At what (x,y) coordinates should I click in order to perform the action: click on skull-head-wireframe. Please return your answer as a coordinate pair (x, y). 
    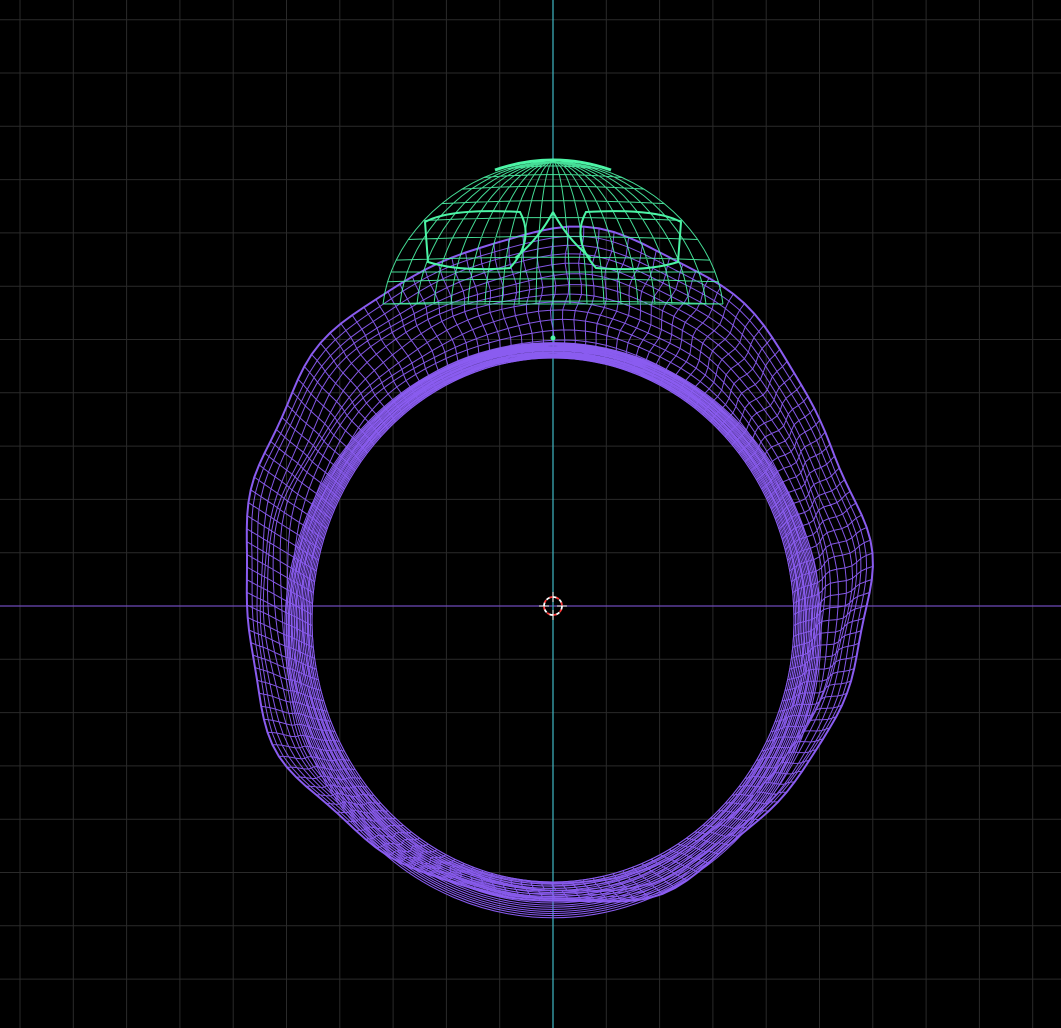
    Looking at the image, I should click on (553, 231).